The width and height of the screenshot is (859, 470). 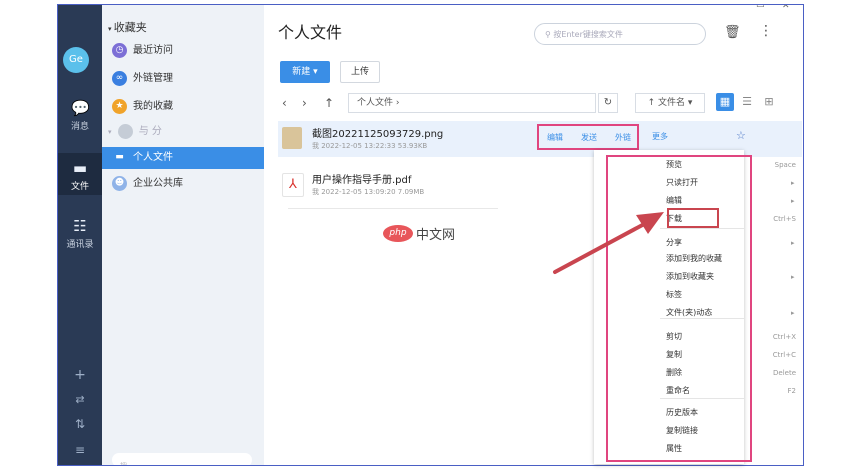 What do you see at coordinates (398, 233) in the screenshot?
I see `watermark-logo: php` at bounding box center [398, 233].